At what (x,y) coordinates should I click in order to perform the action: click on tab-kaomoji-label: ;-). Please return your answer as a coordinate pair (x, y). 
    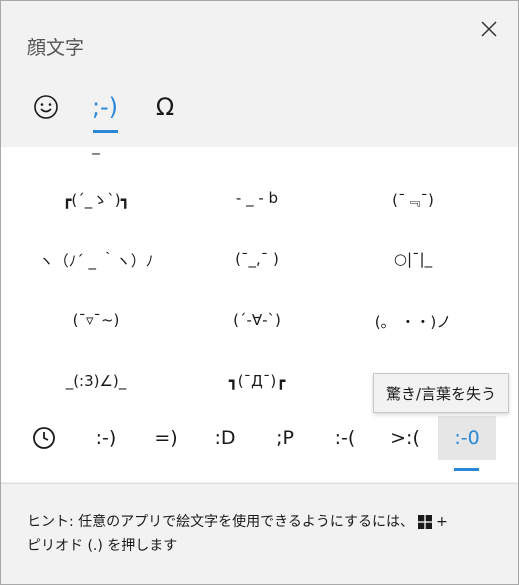
    Looking at the image, I should click on (105, 107).